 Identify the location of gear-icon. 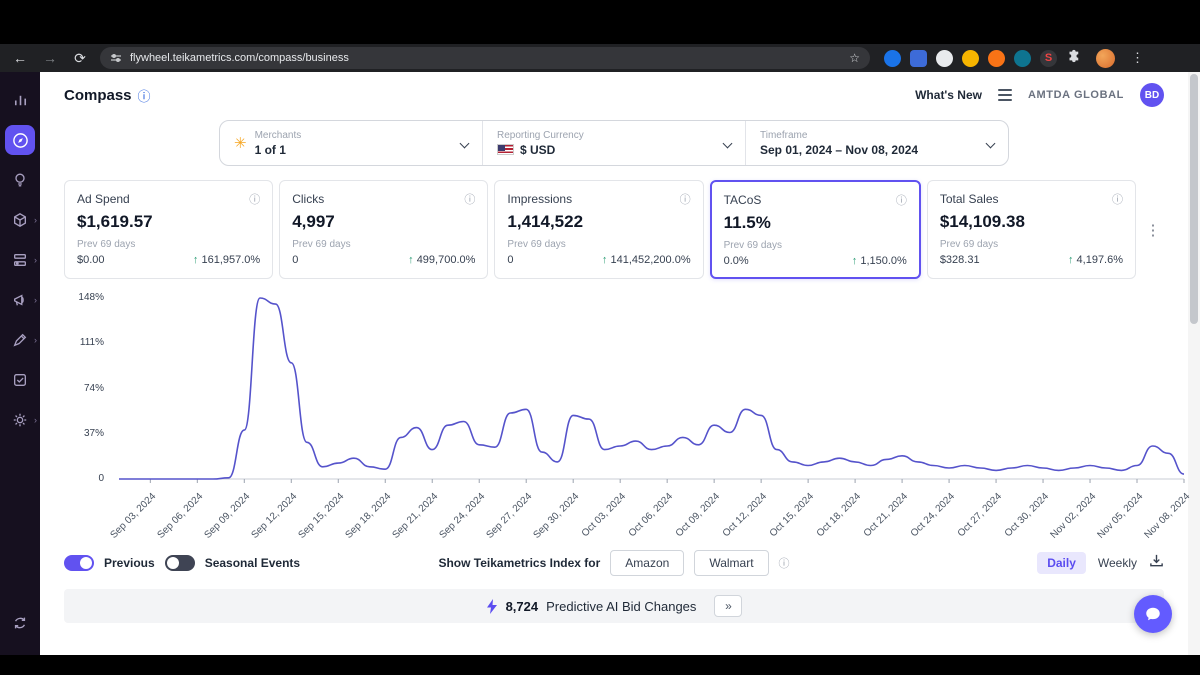
(20, 420).